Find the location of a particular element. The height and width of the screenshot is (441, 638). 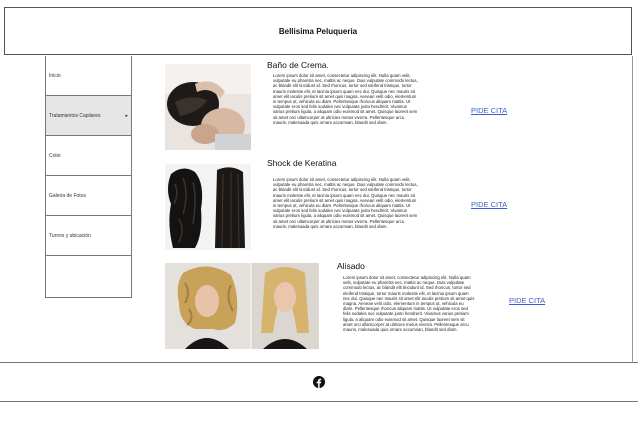

sidebar-item-label: Tratamientos Capilares is located at coordinates (75, 115).